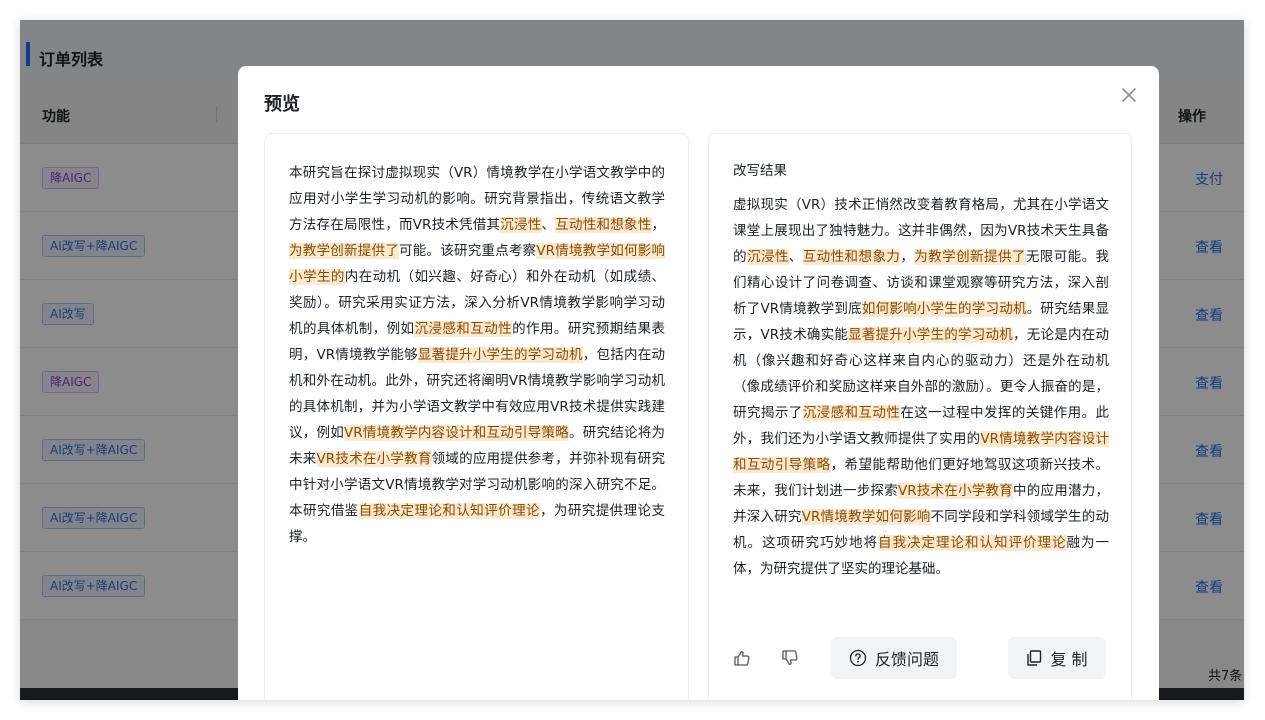 This screenshot has height=720, width=1265. Describe the element at coordinates (851, 257) in the screenshot. I see `highlighted-phrase: 互动性和想象力` at that location.